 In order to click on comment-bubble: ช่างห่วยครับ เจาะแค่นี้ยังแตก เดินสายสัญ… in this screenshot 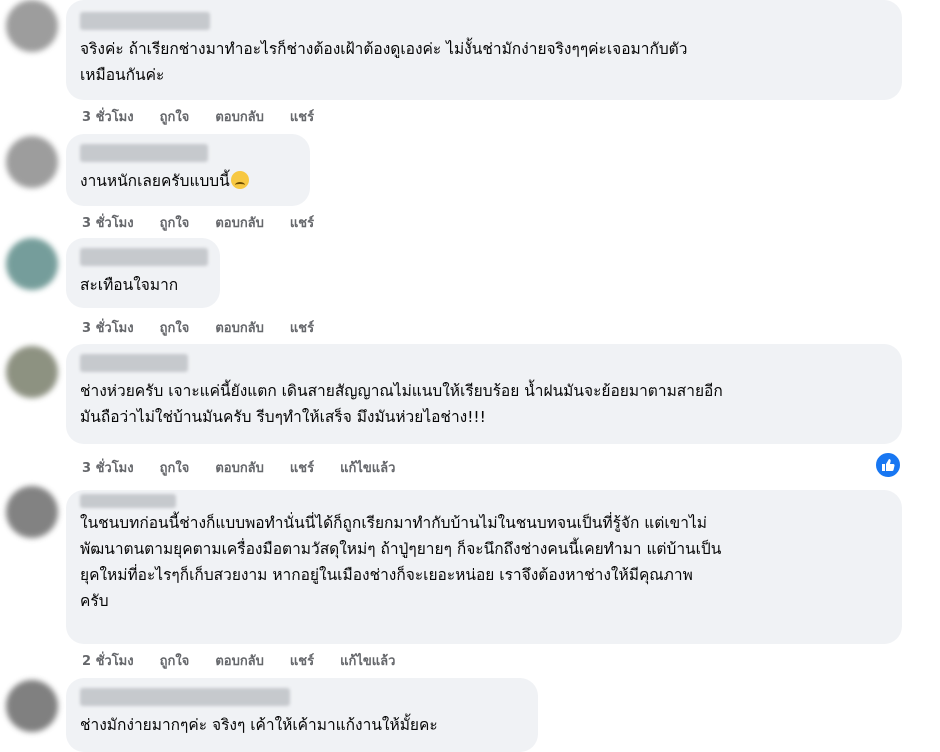, I will do `click(484, 394)`.